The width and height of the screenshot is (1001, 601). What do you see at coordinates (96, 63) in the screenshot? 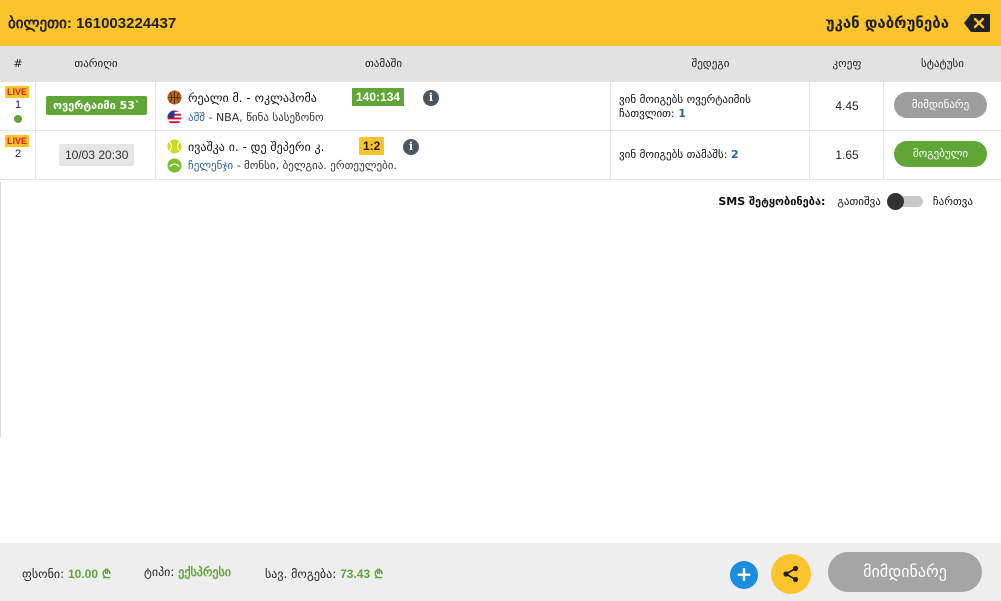
I see `column-date: თარიღი` at bounding box center [96, 63].